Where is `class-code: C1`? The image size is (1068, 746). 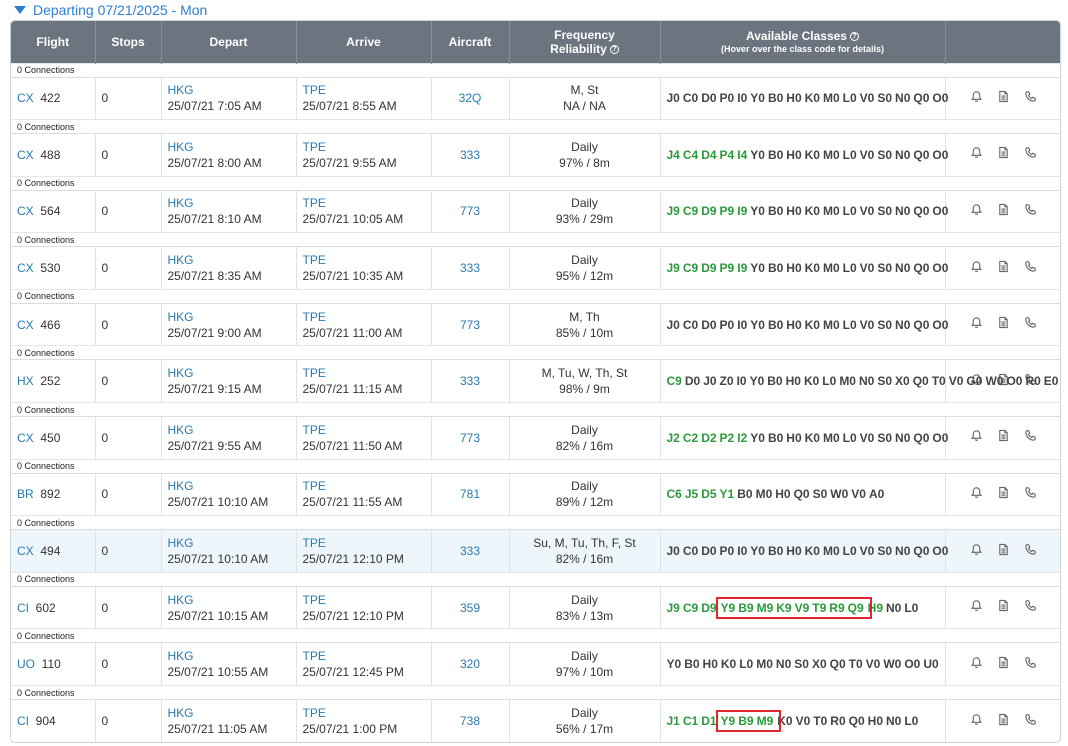
class-code: C1 is located at coordinates (690, 721).